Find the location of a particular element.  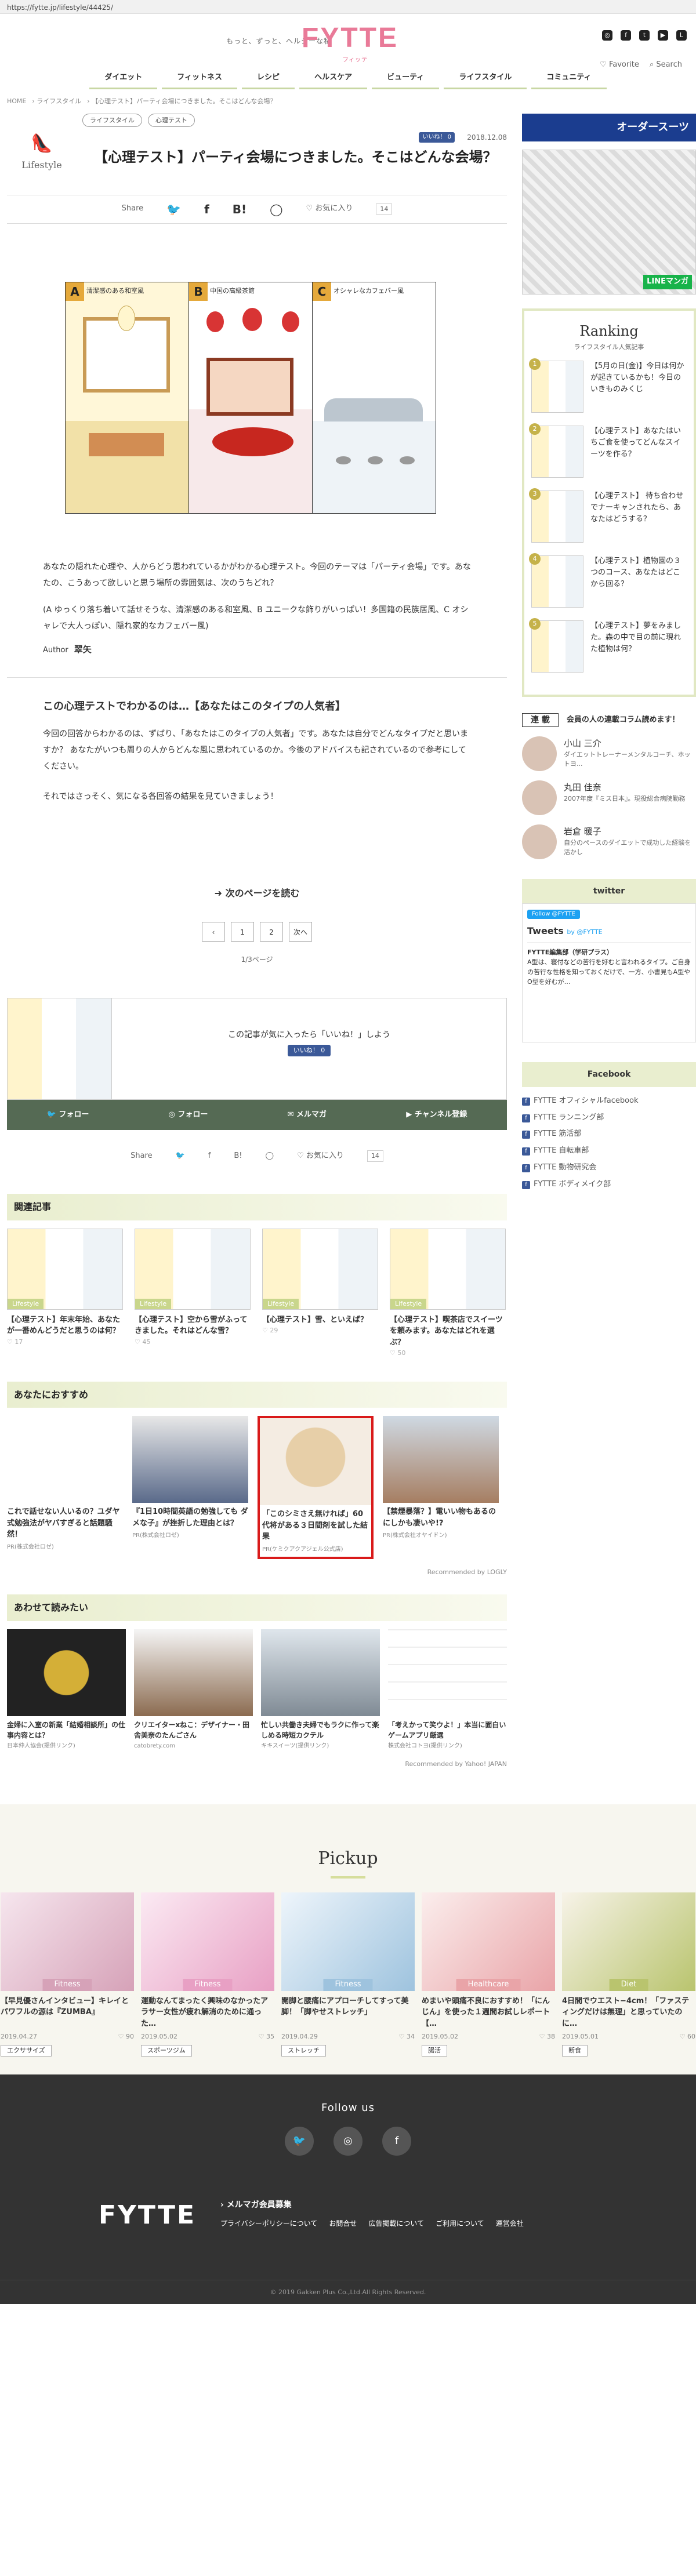

recommend-credit: Recommended by LOGLY is located at coordinates (257, 1572).